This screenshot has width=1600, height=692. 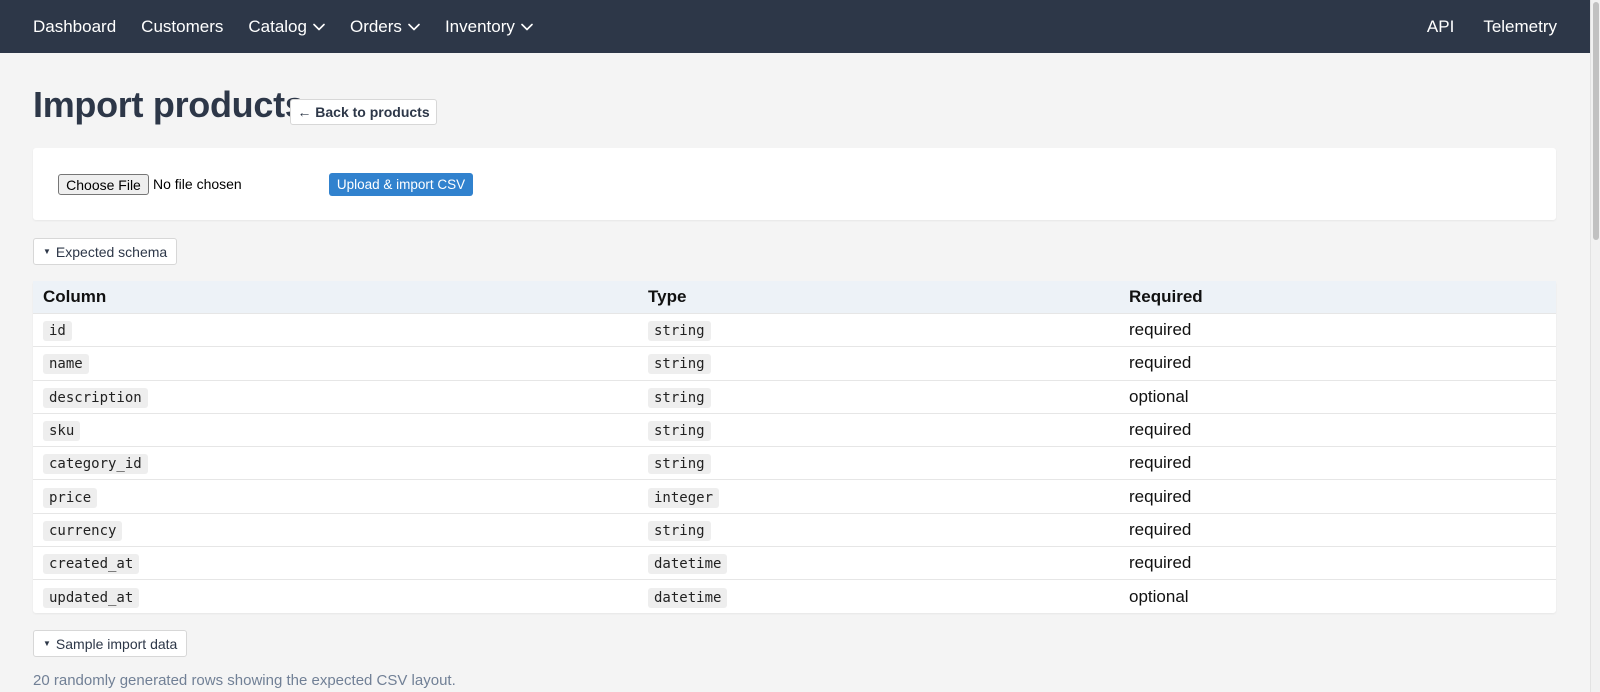 I want to click on nav-item-label: API, so click(x=1440, y=26).